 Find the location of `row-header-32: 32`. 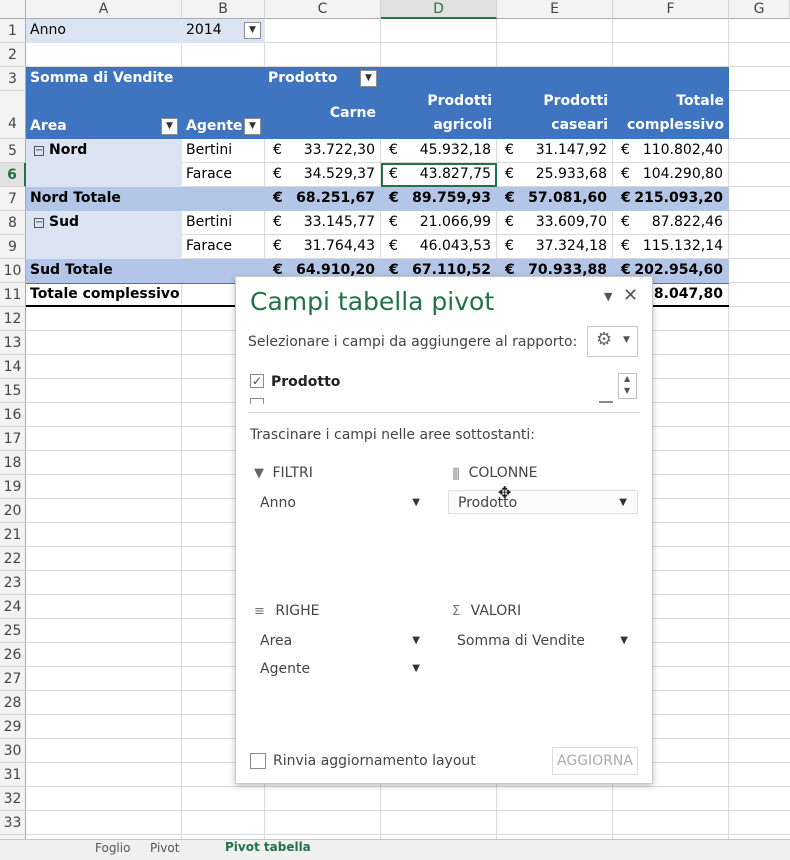

row-header-32: 32 is located at coordinates (13, 799).